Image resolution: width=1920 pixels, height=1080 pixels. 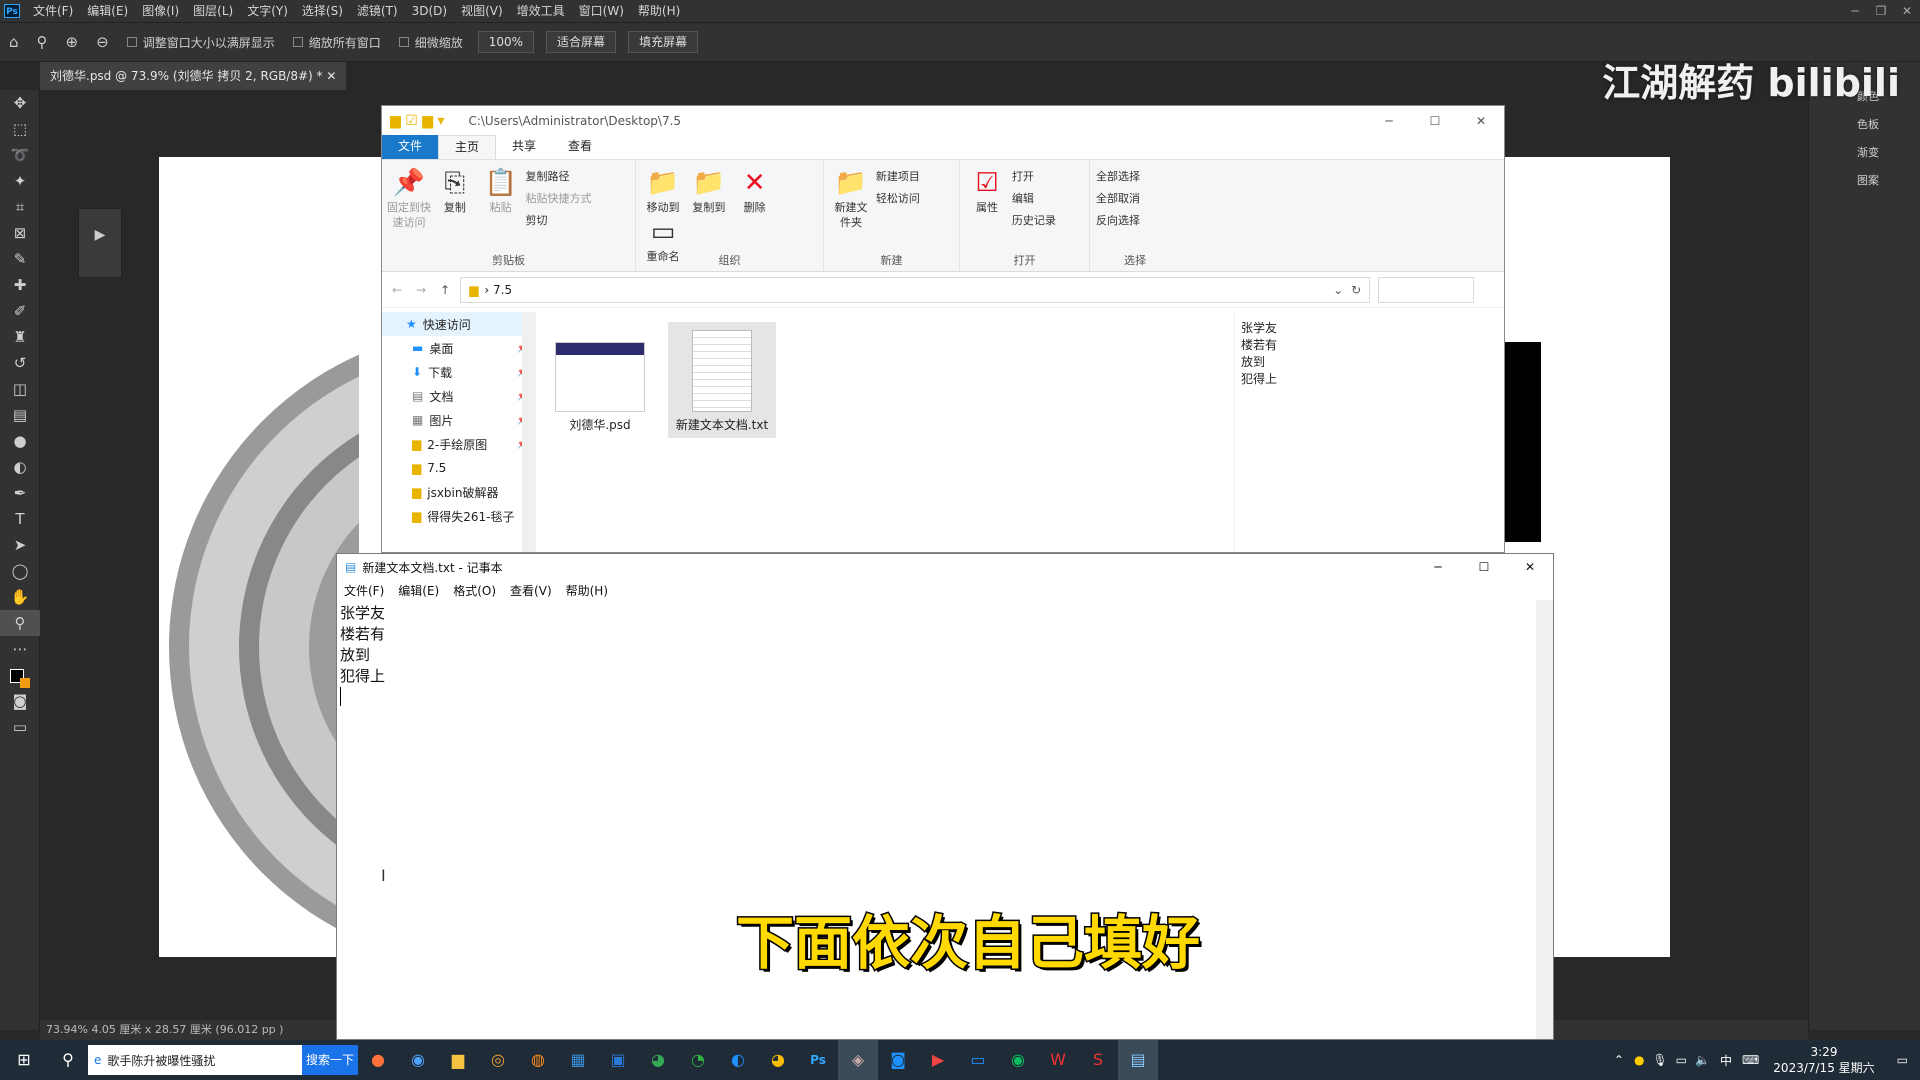 What do you see at coordinates (722, 380) in the screenshot?
I see `file-txt: 新建文本文档.txt` at bounding box center [722, 380].